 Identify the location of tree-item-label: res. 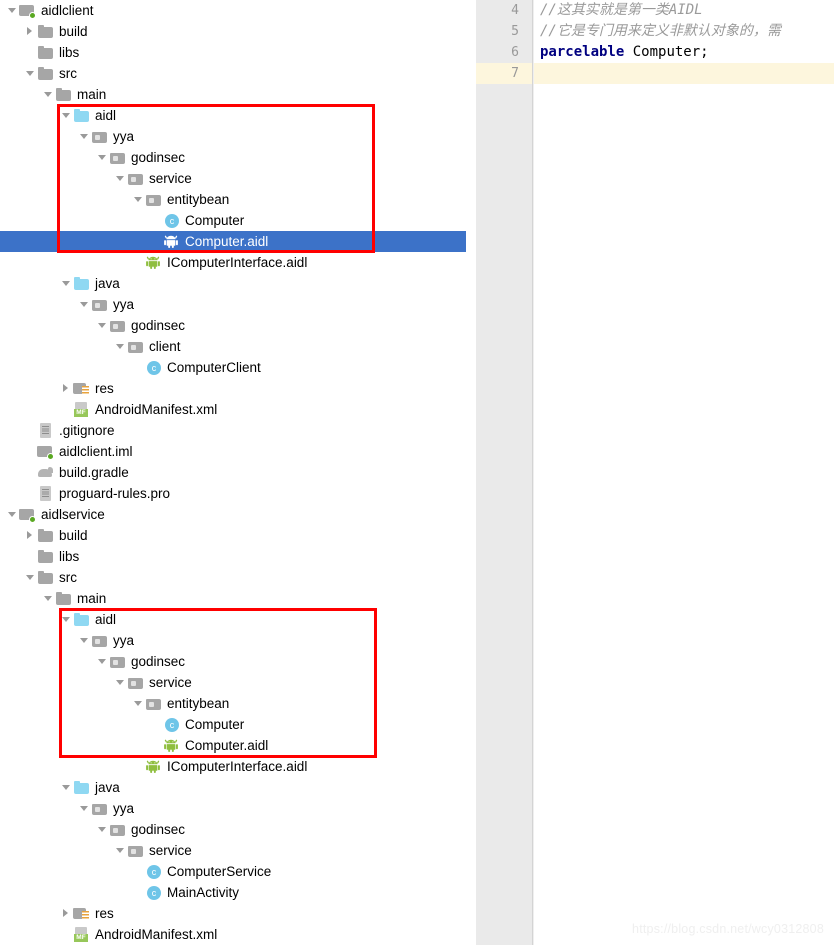
(104, 913).